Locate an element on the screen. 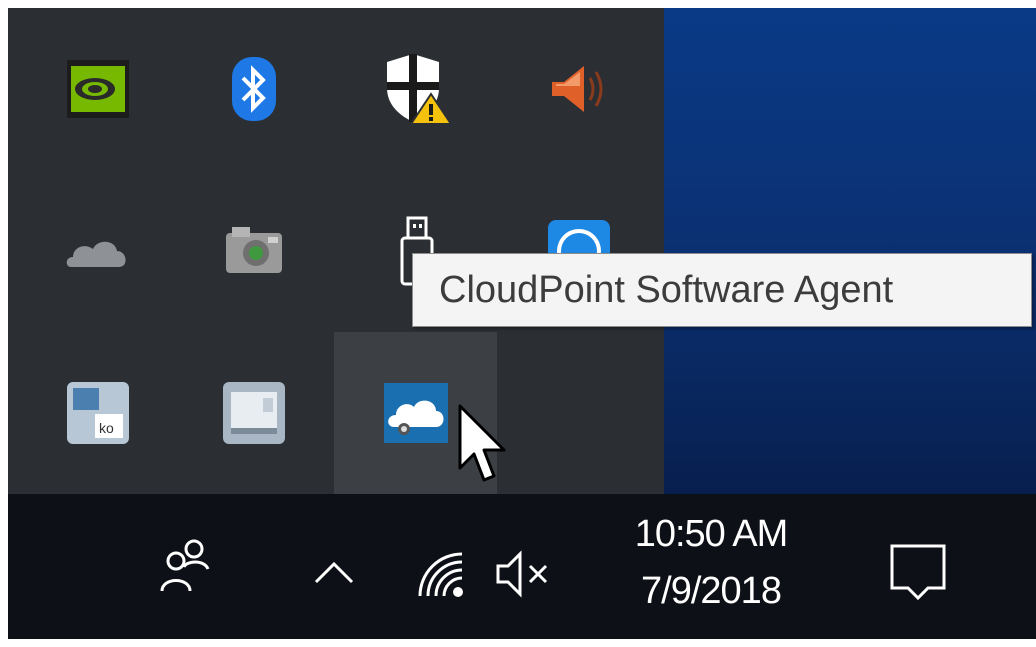 Image resolution: width=1036 pixels, height=647 pixels. tray-item-speaker is located at coordinates (578, 89).